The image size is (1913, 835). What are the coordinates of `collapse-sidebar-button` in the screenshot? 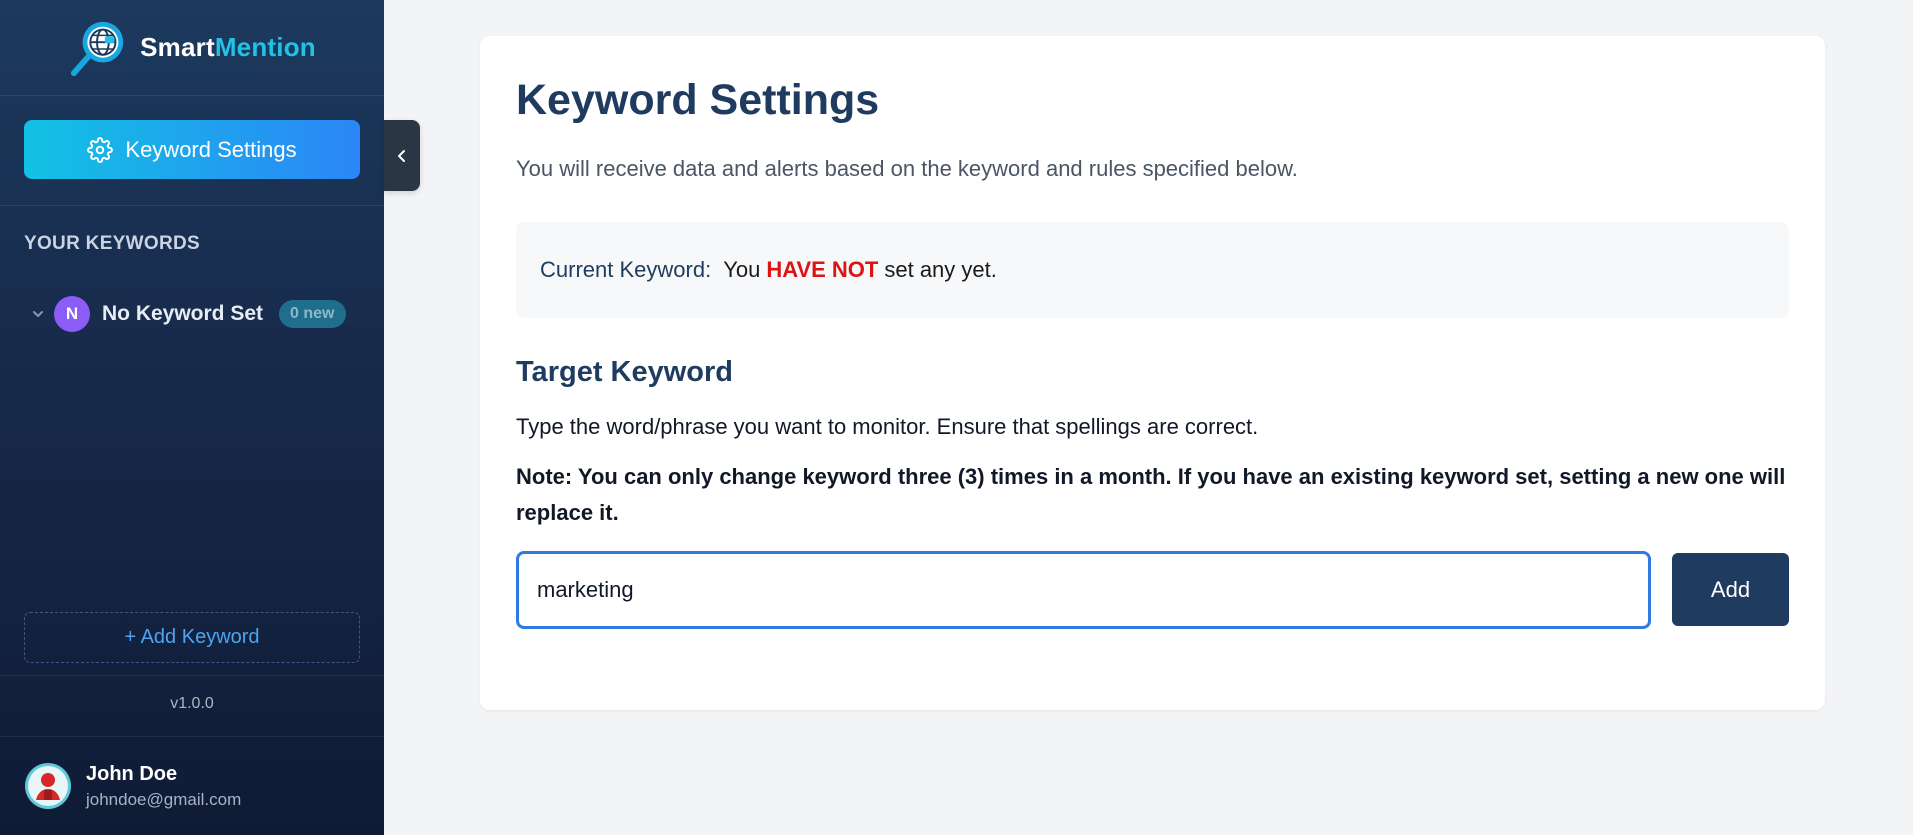 It's located at (402, 155).